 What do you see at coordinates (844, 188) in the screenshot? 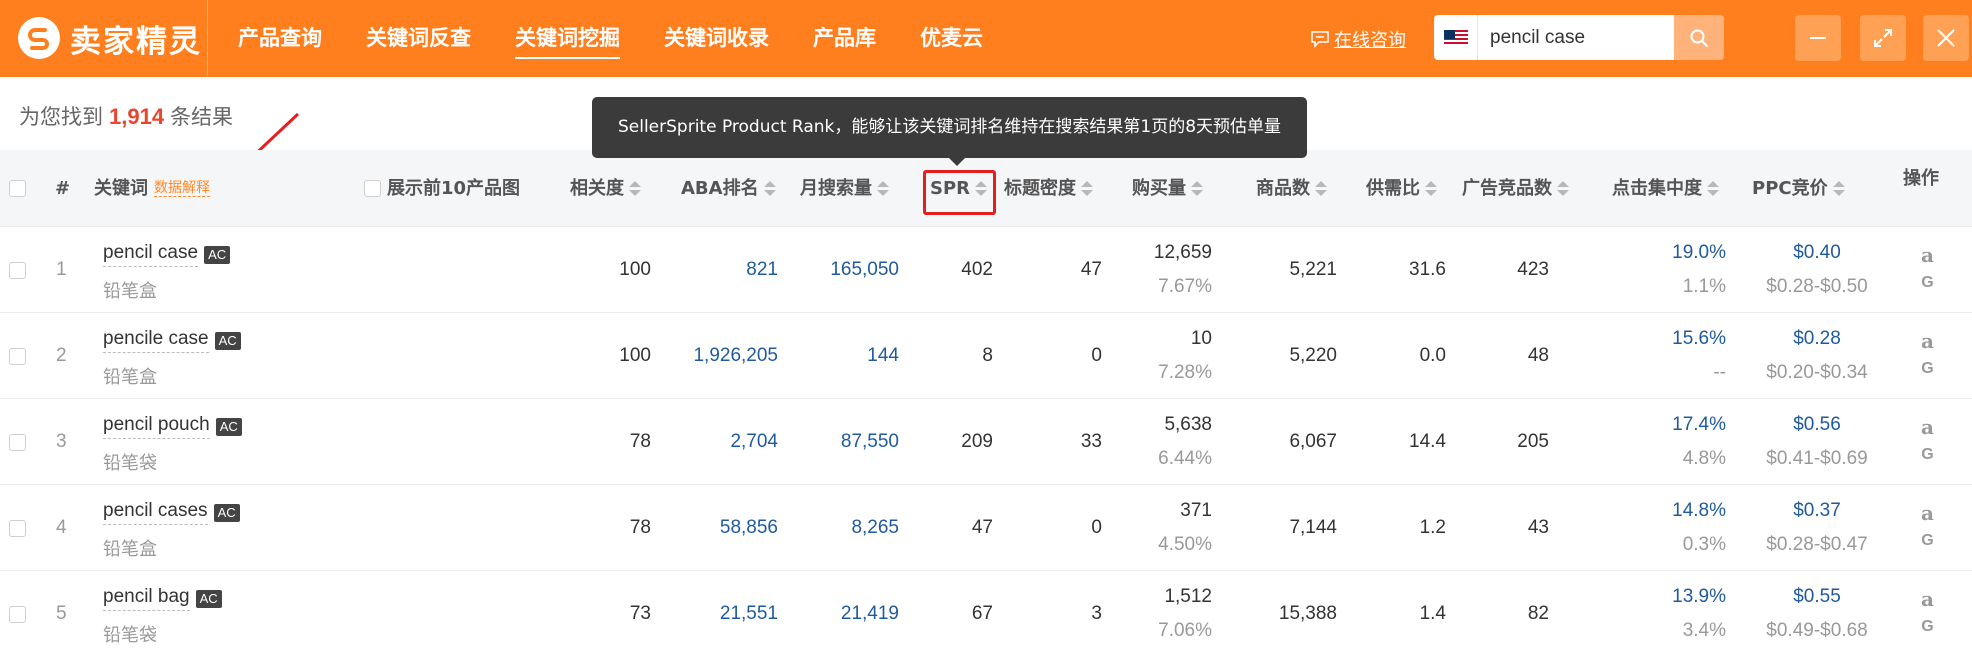
I see `column-monthly-search: 月搜索量` at bounding box center [844, 188].